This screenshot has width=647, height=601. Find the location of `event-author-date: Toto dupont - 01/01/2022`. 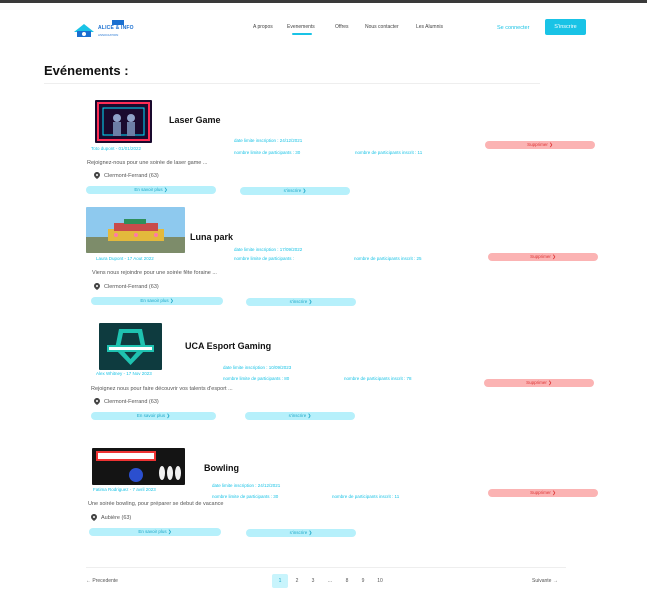

event-author-date: Toto dupont - 01/01/2022 is located at coordinates (116, 148).